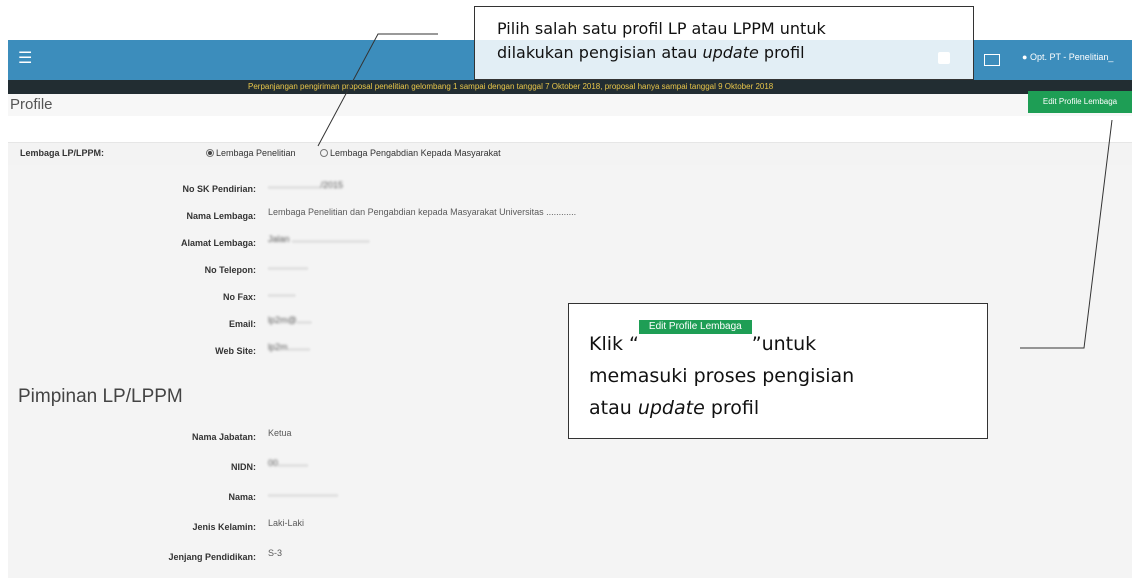 The width and height of the screenshot is (1132, 578). What do you see at coordinates (674, 408) in the screenshot?
I see `callout2-line3: atau update profil` at bounding box center [674, 408].